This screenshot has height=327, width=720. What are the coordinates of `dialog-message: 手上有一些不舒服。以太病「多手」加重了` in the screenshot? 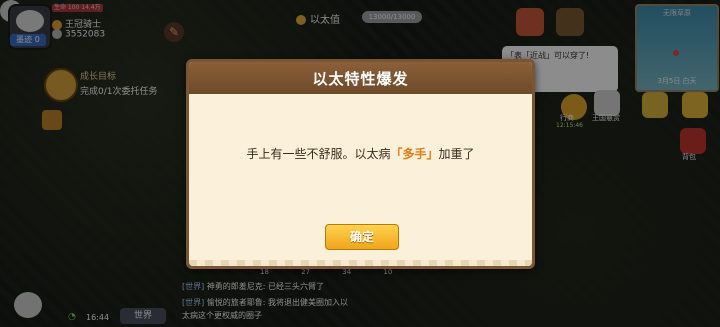 It's located at (360, 153).